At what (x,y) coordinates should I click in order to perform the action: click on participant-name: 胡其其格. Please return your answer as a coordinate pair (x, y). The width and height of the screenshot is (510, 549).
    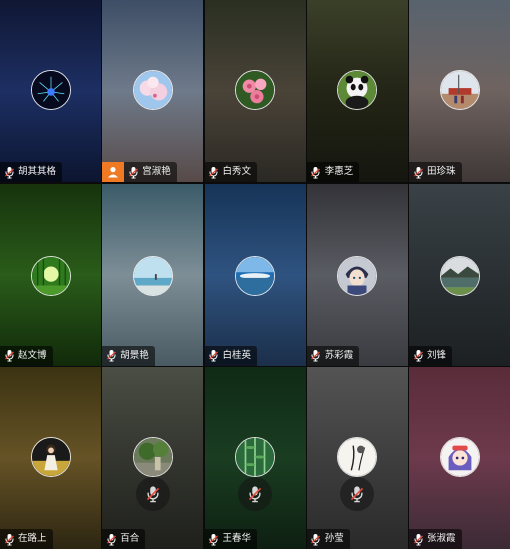
    Looking at the image, I should click on (37, 171).